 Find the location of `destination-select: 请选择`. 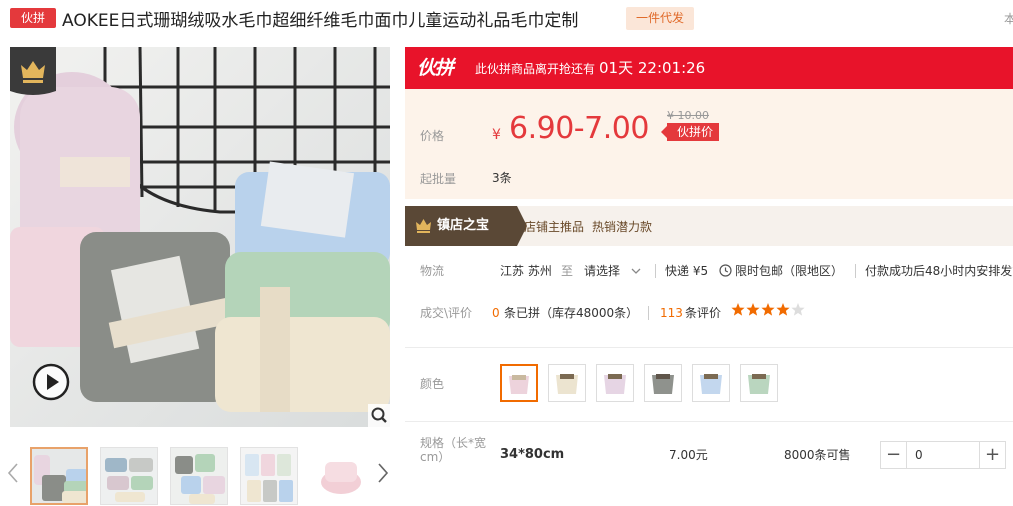

destination-select: 请选择 is located at coordinates (602, 271).